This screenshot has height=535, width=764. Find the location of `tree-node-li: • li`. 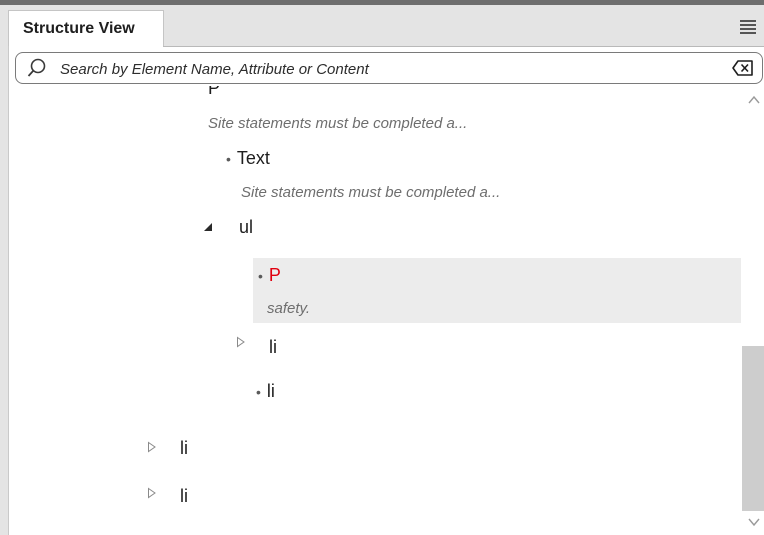

tree-node-li: • li is located at coordinates (265, 391).